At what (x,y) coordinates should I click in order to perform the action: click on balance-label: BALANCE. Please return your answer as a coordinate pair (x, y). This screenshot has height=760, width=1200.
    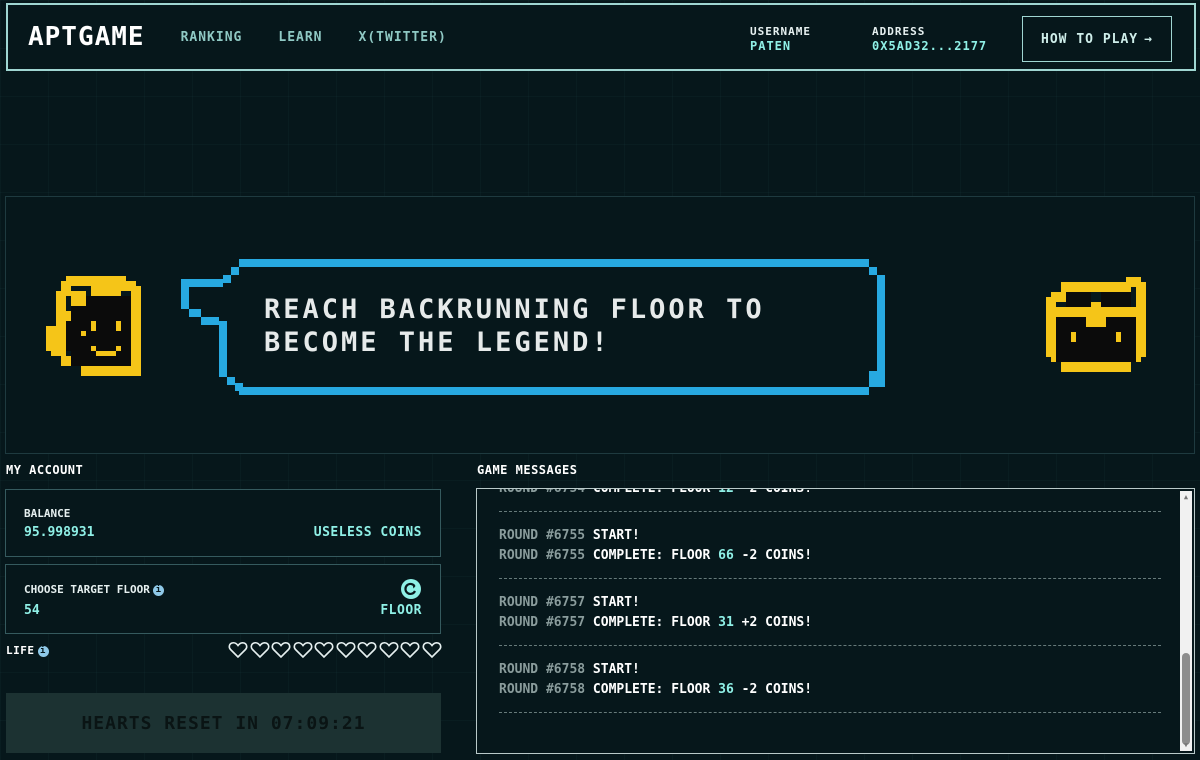
    Looking at the image, I should click on (47, 513).